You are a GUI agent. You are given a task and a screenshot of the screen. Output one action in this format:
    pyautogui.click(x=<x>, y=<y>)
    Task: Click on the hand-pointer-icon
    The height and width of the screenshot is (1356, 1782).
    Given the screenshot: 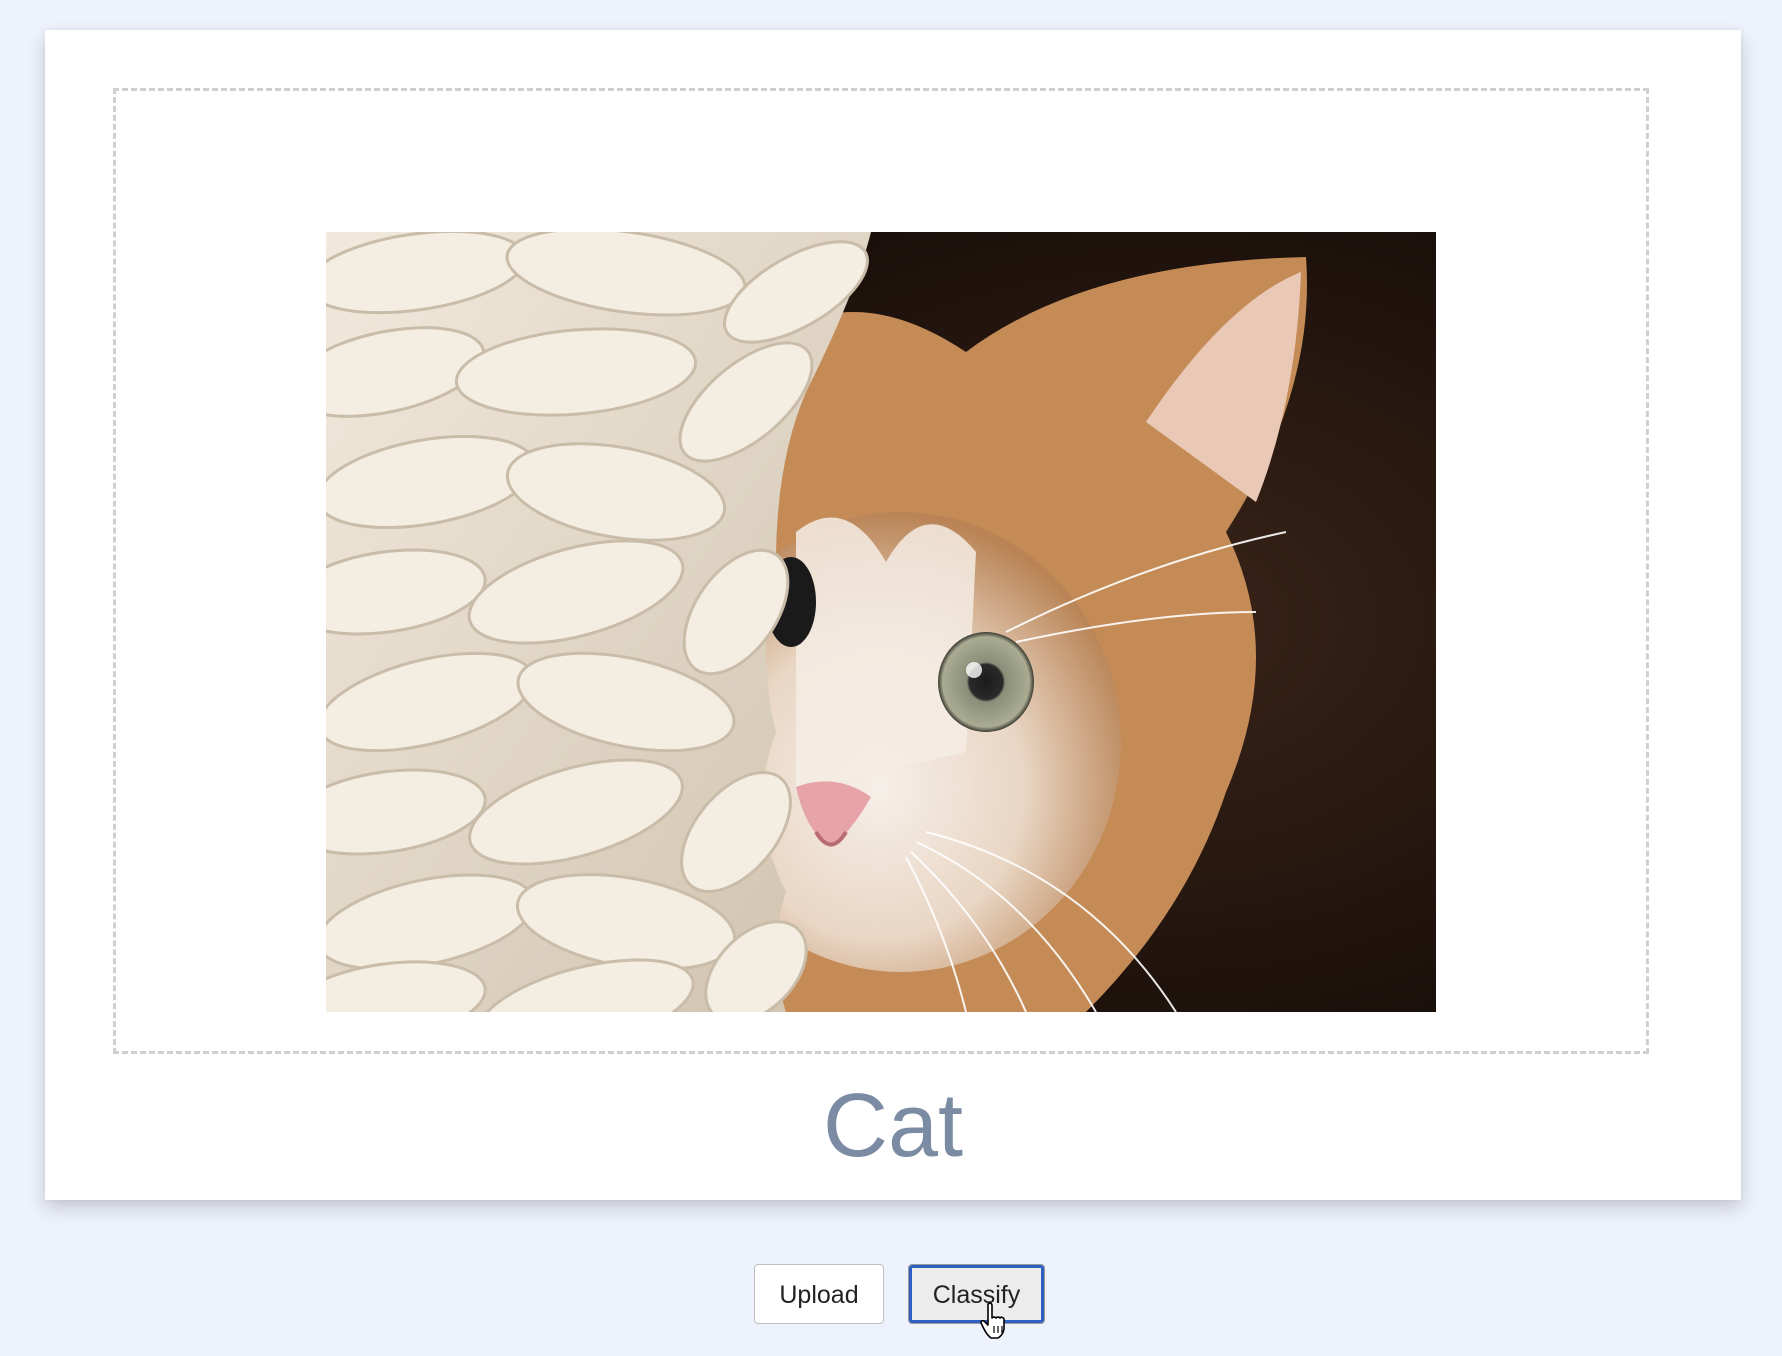 What is the action you would take?
    pyautogui.click(x=994, y=1321)
    